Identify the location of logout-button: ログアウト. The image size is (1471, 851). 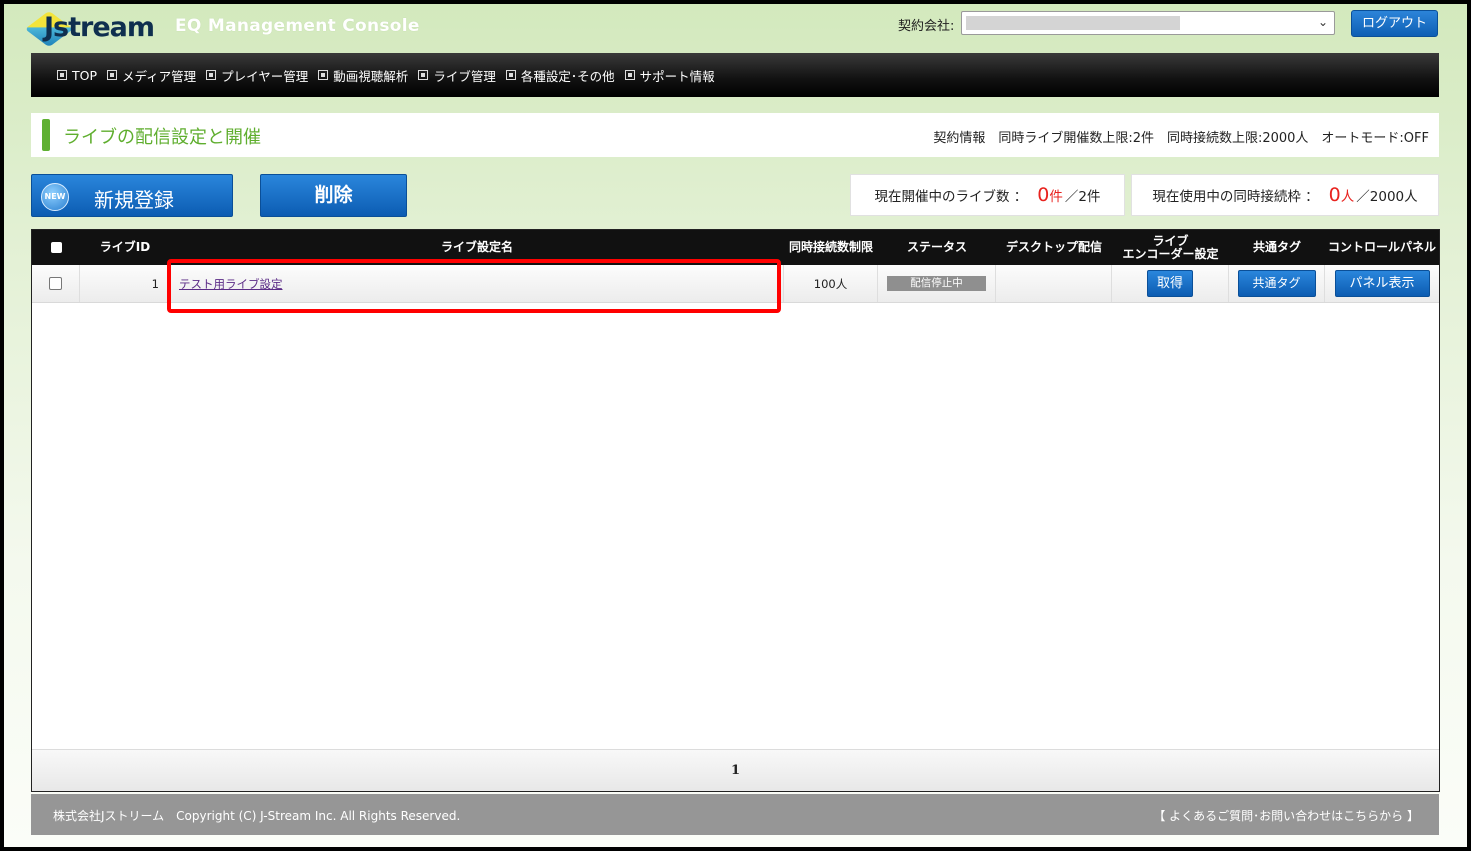
(1394, 23).